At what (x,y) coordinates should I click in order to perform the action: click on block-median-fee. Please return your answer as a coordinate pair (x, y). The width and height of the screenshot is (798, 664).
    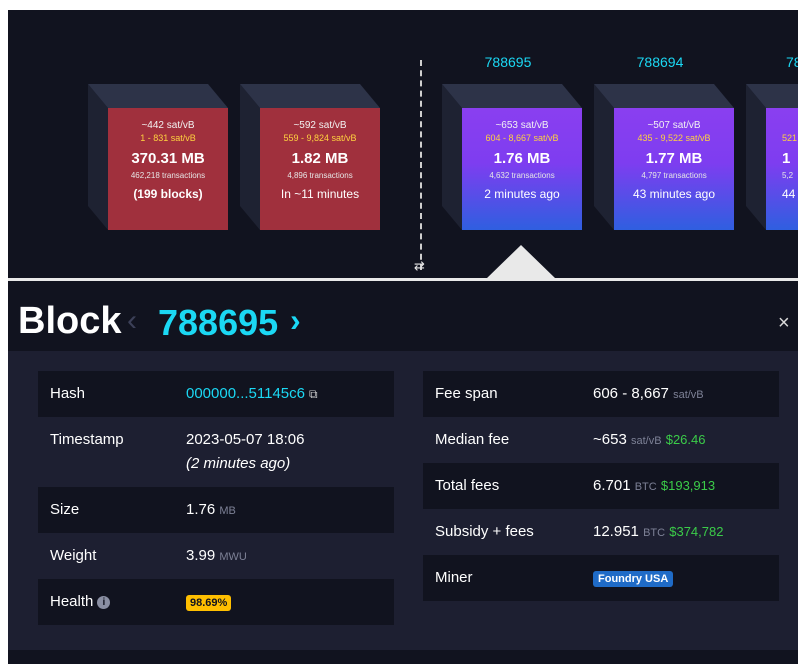
    Looking at the image, I should click on (790, 126).